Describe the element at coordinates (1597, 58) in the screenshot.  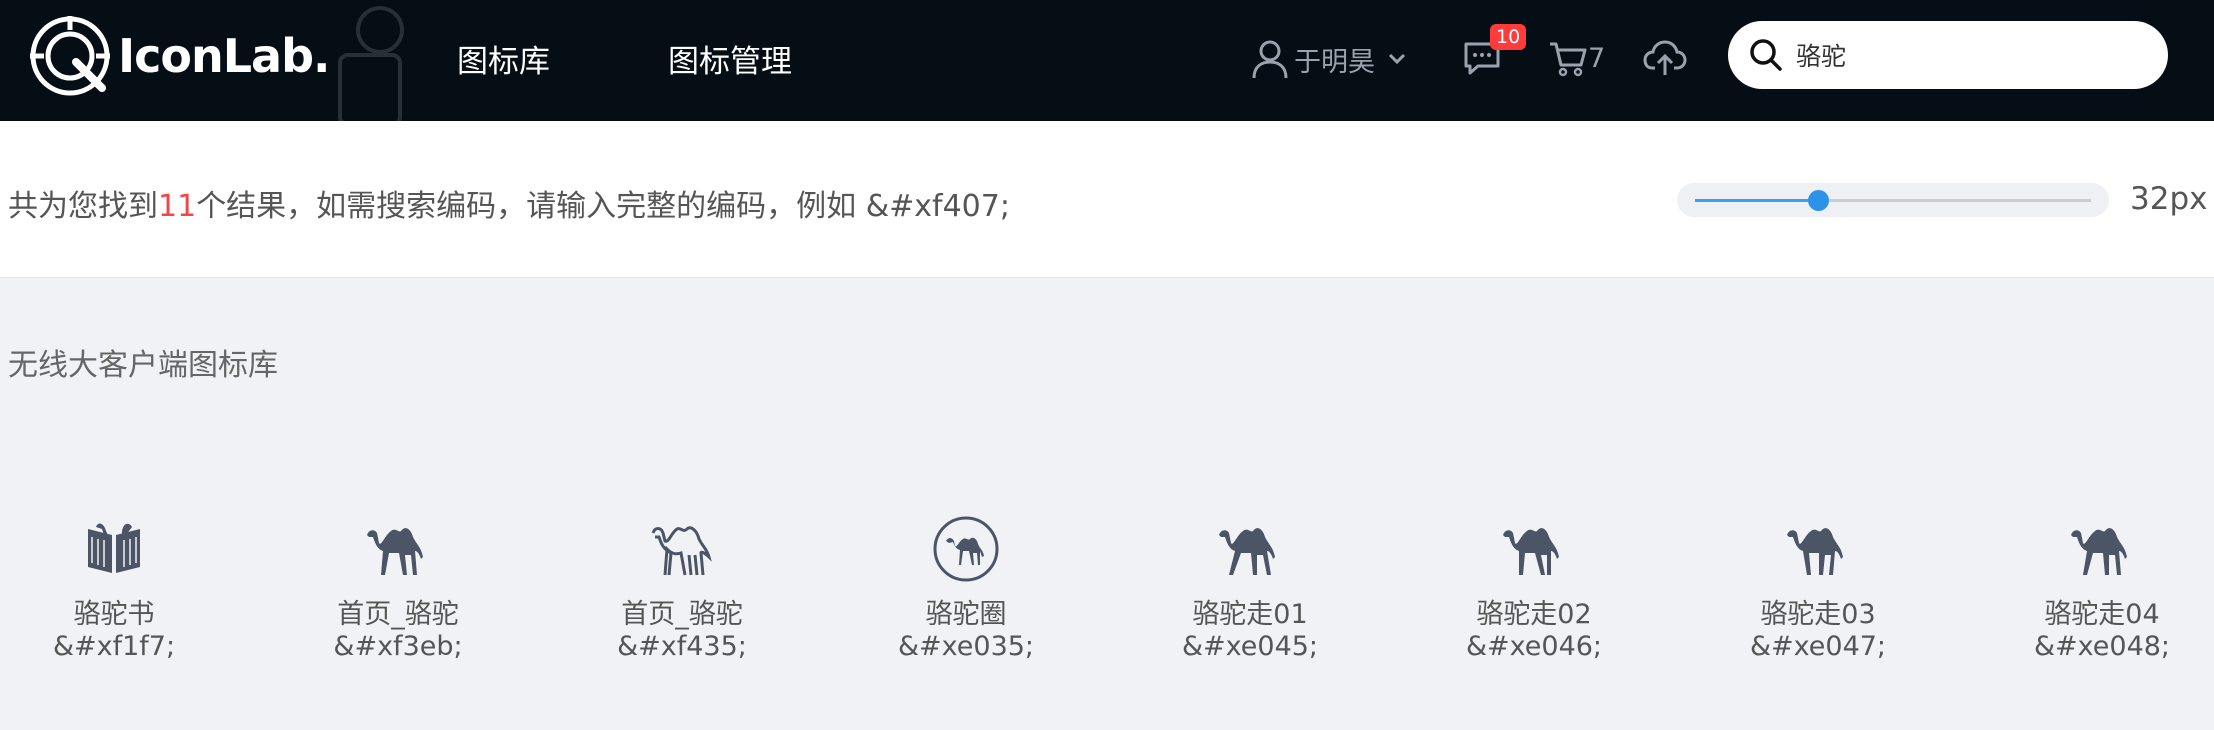
I see `cart-count: 7` at that location.